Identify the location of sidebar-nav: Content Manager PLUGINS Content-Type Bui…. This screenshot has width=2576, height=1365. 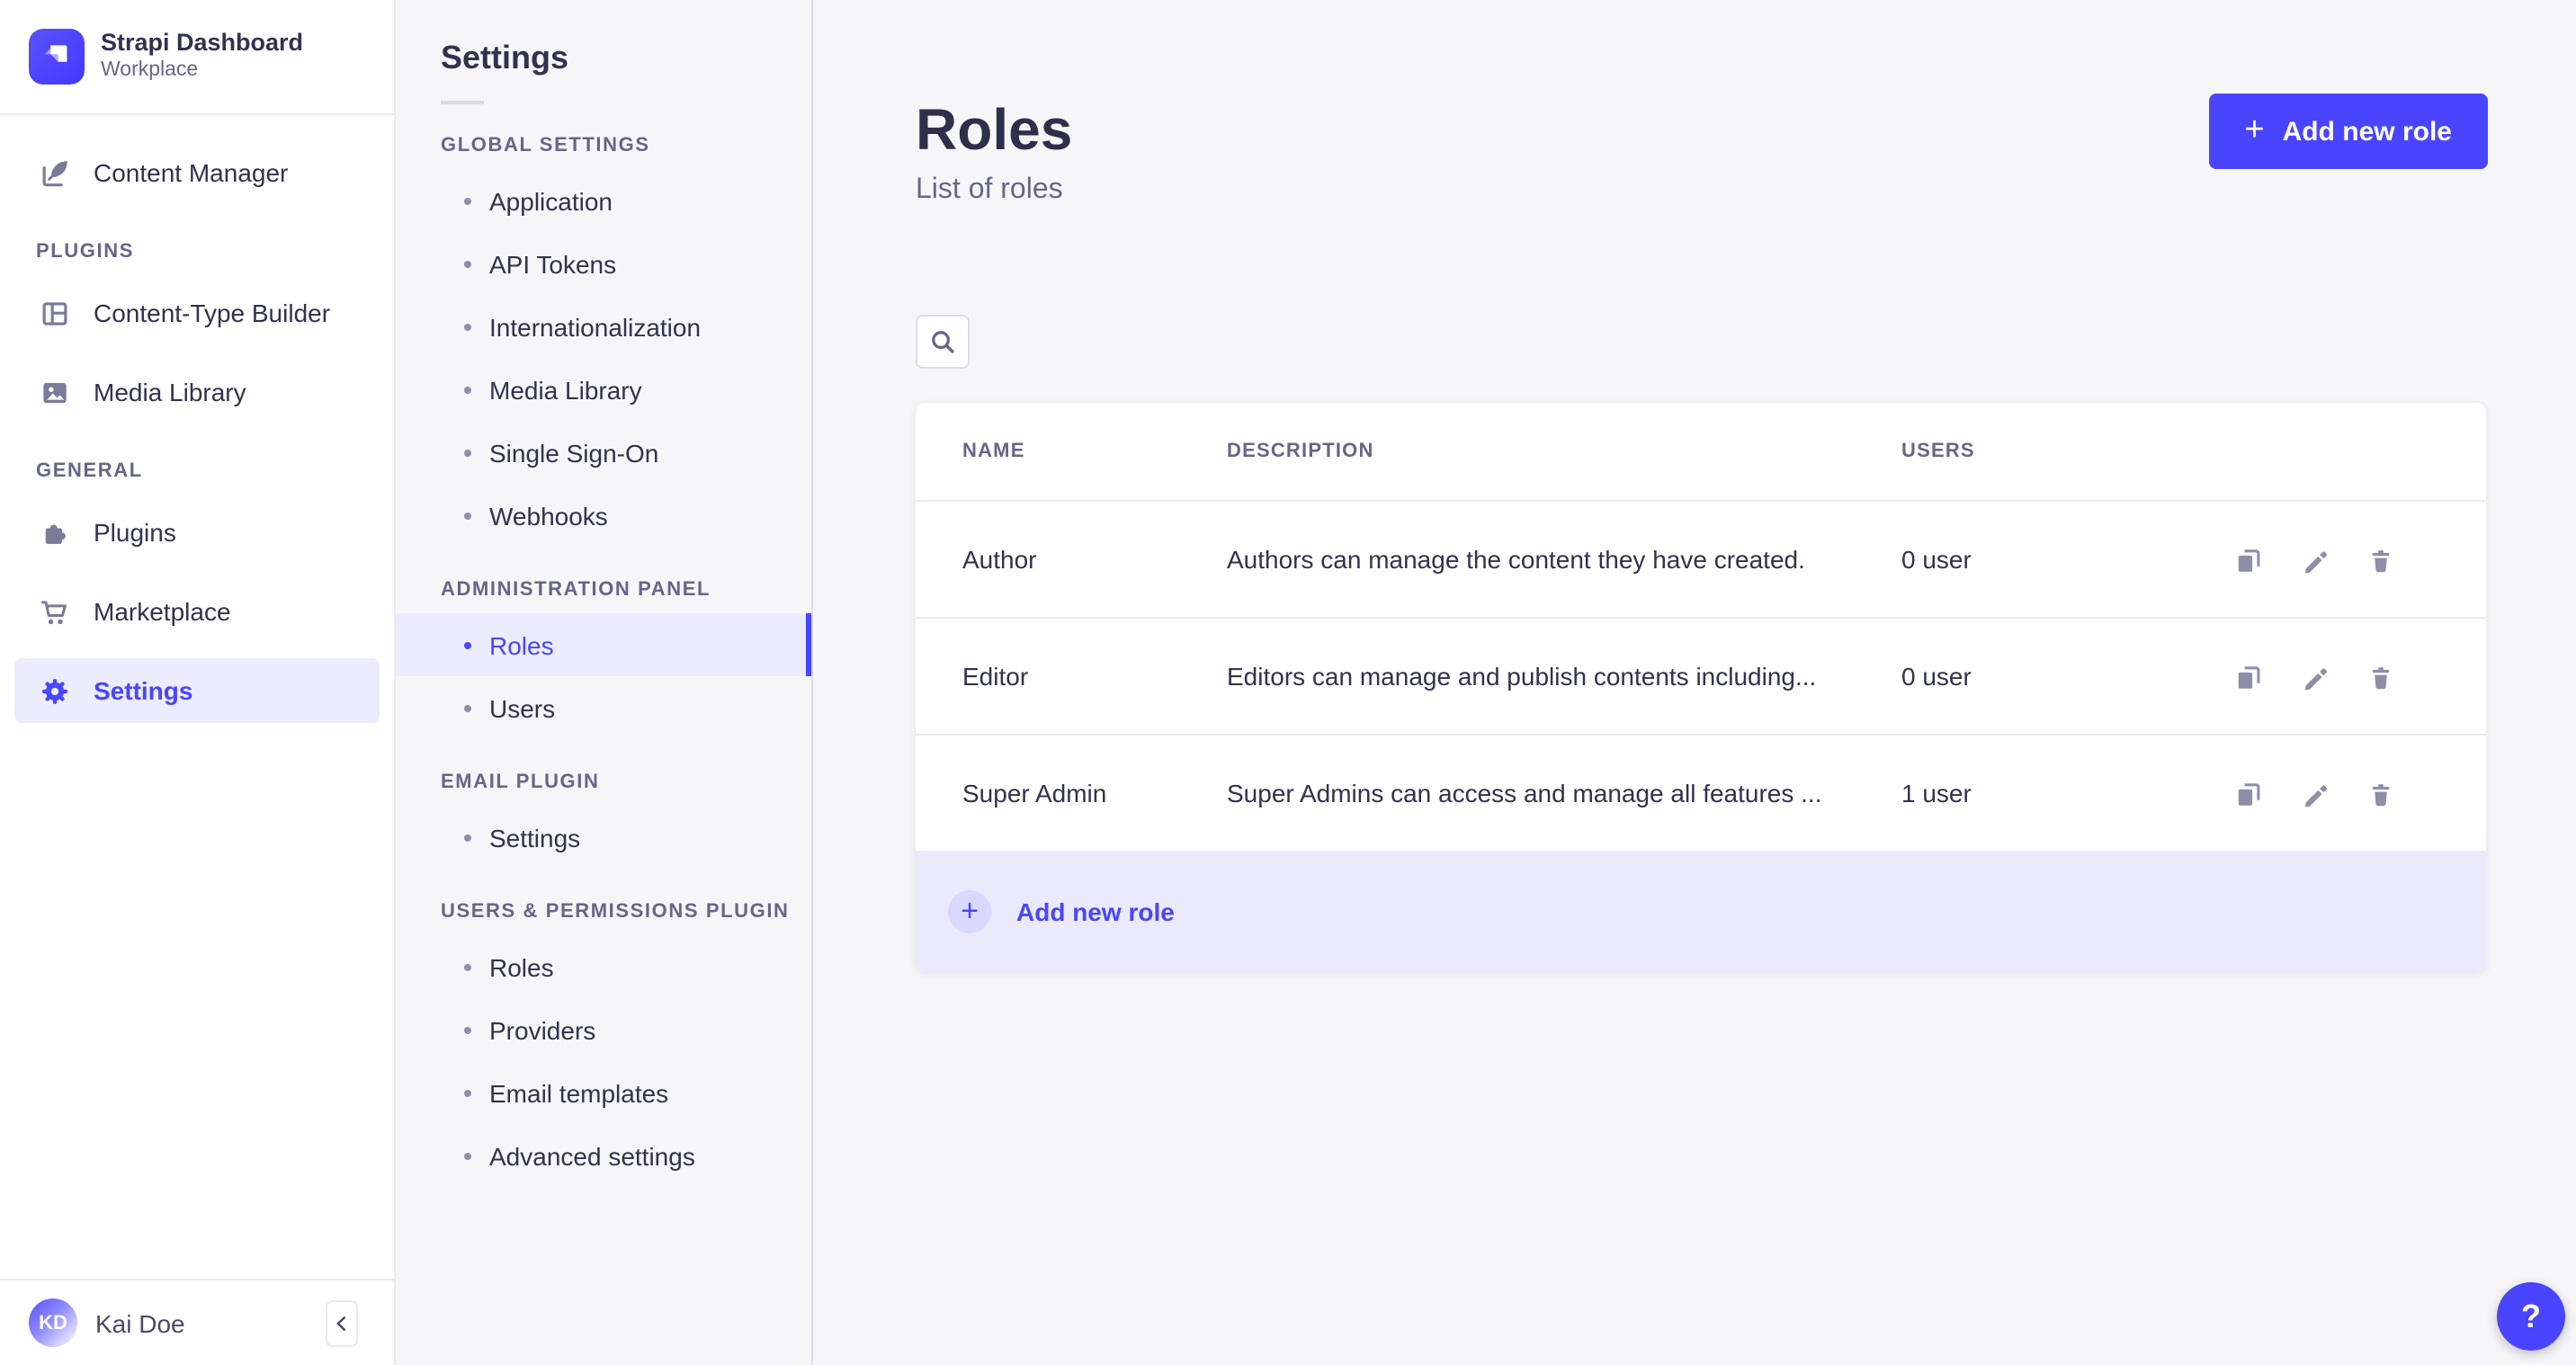
(197, 697).